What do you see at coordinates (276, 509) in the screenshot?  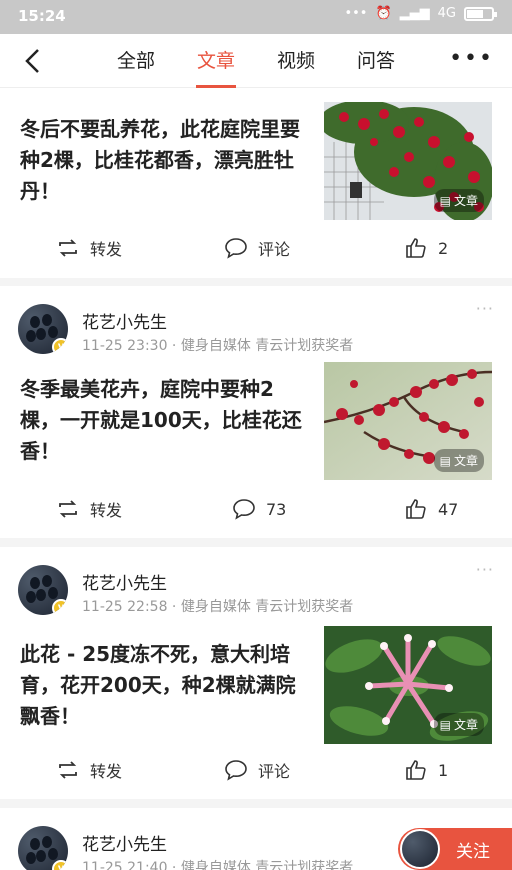 I see `comment-count: 73` at bounding box center [276, 509].